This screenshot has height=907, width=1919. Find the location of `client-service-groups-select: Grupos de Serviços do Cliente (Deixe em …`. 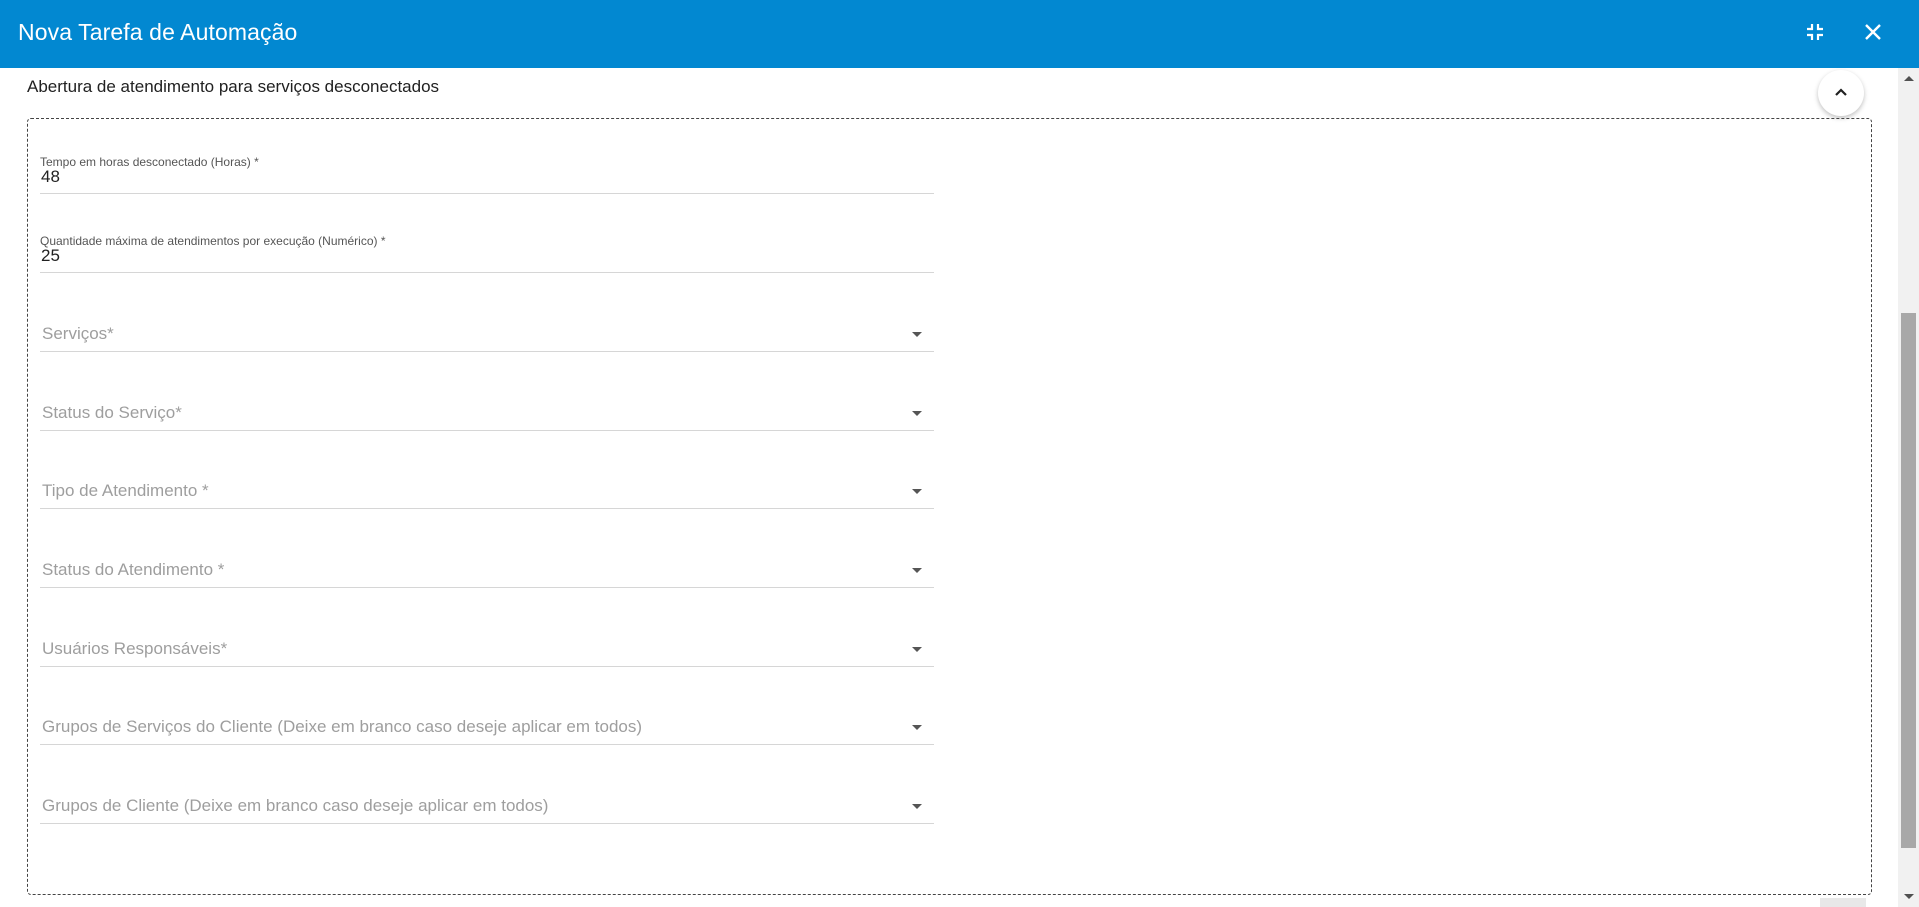

client-service-groups-select: Grupos de Serviços do Cliente (Deixe em … is located at coordinates (487, 729).